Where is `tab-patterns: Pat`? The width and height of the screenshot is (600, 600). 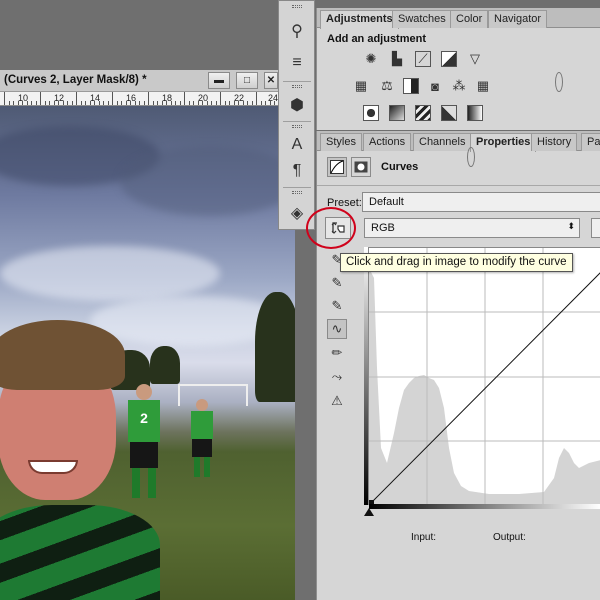 tab-patterns: Pat is located at coordinates (590, 142).